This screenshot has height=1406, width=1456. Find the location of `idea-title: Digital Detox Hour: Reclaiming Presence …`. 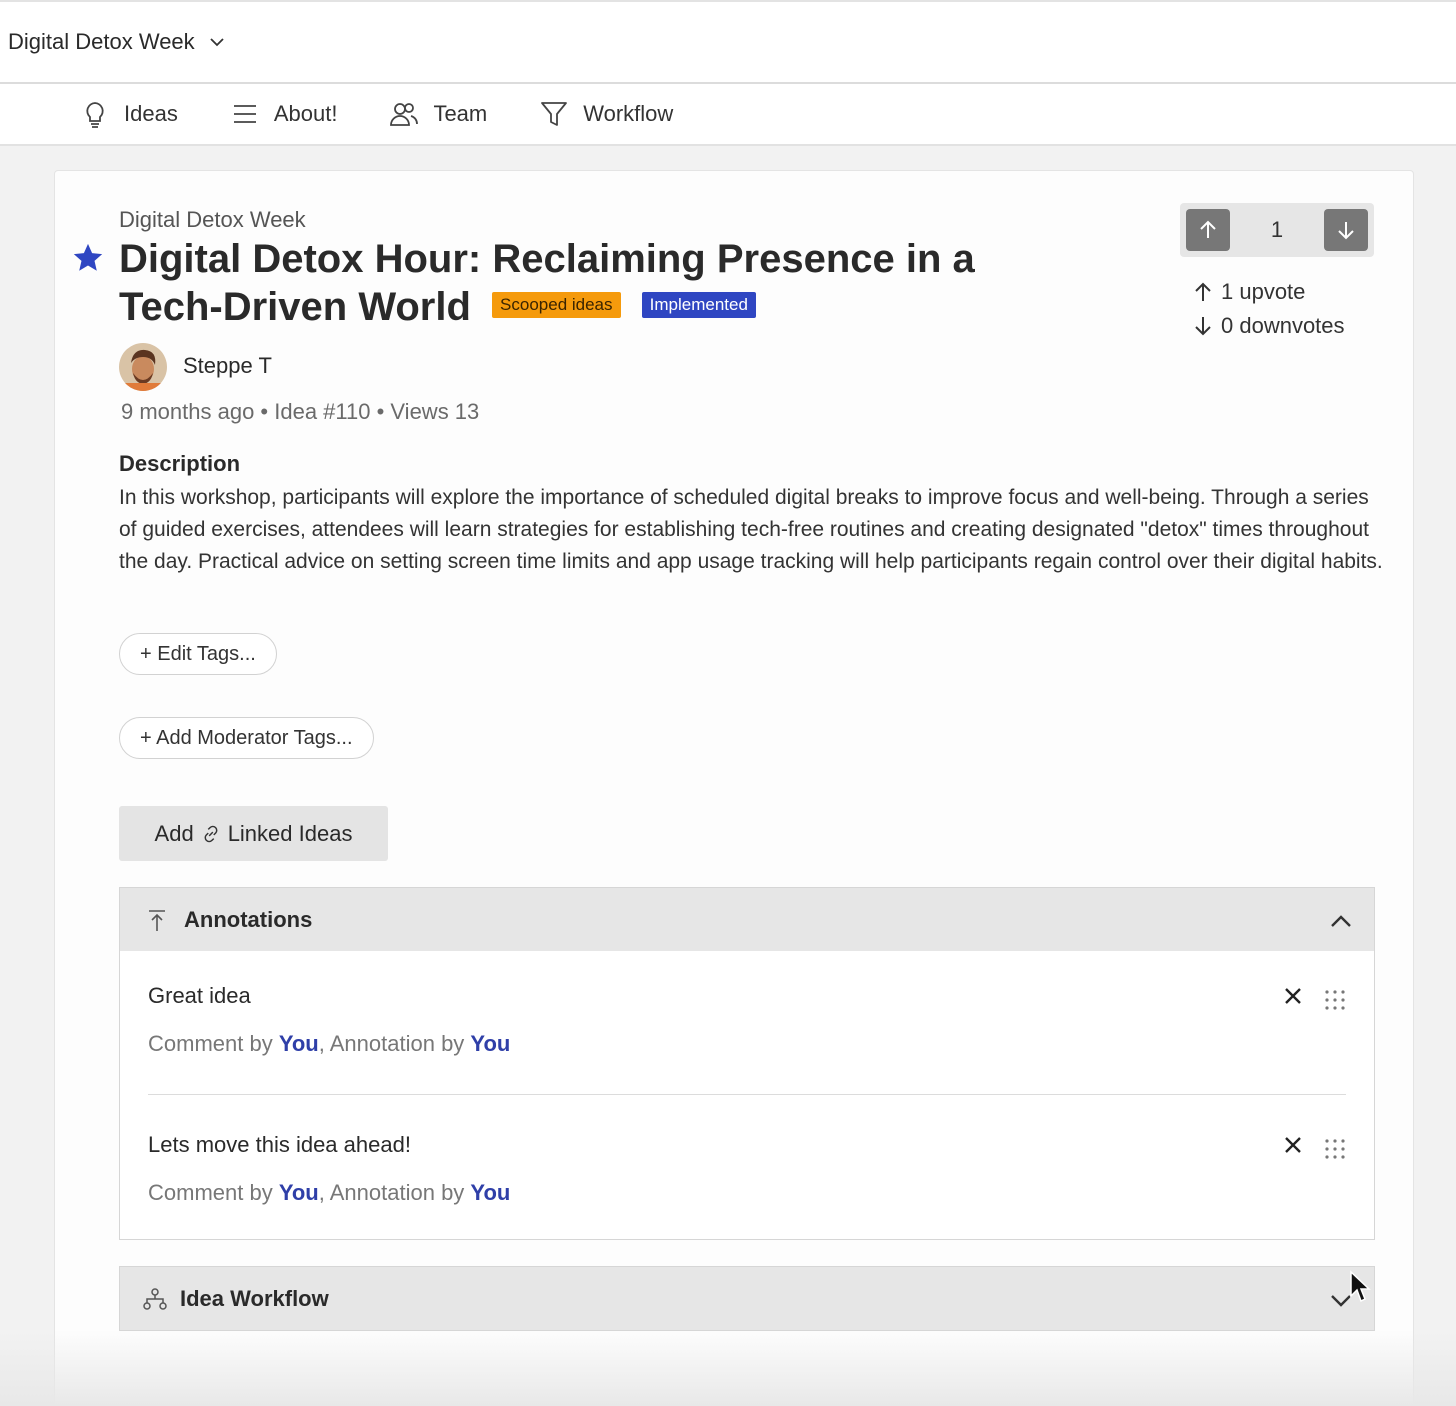

idea-title: Digital Detox Hour: Reclaiming Presence … is located at coordinates (569, 283).